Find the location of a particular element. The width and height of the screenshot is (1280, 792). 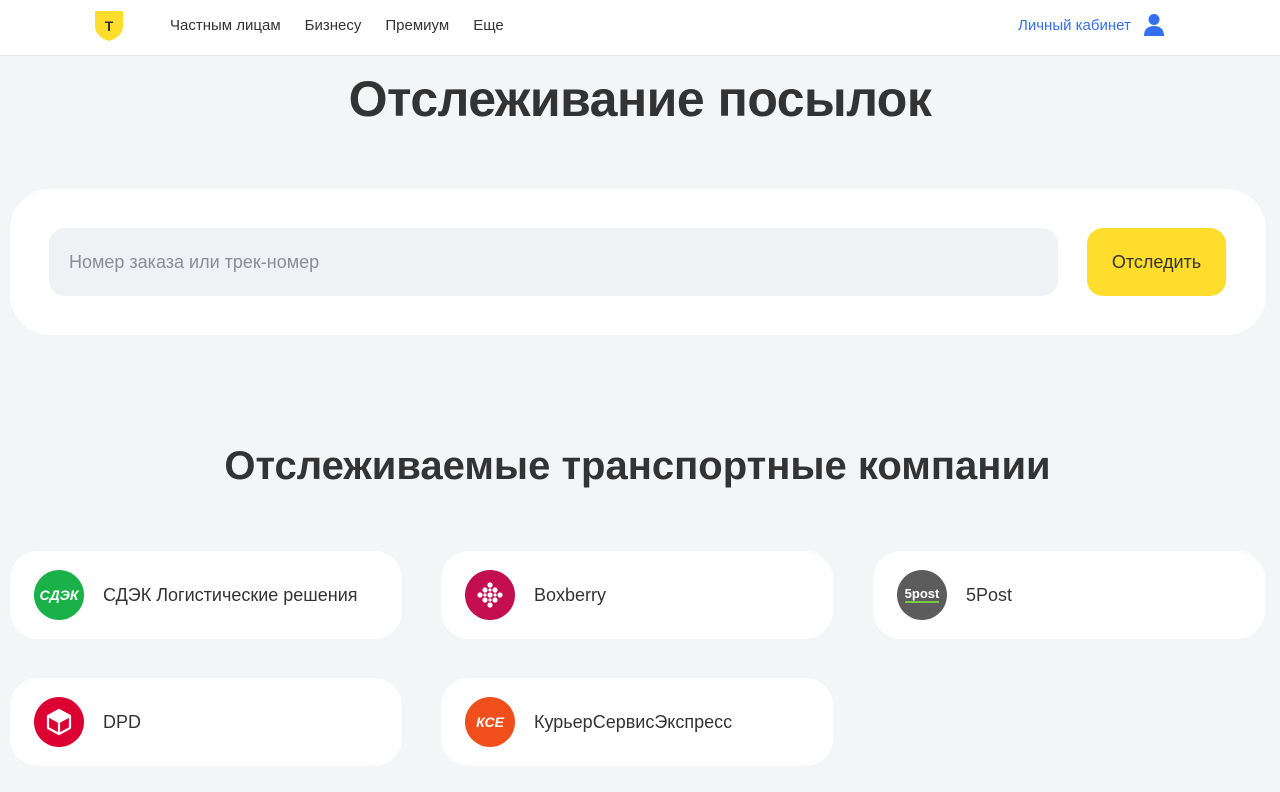

cdek-logo-icon: СДЭК is located at coordinates (59, 595).